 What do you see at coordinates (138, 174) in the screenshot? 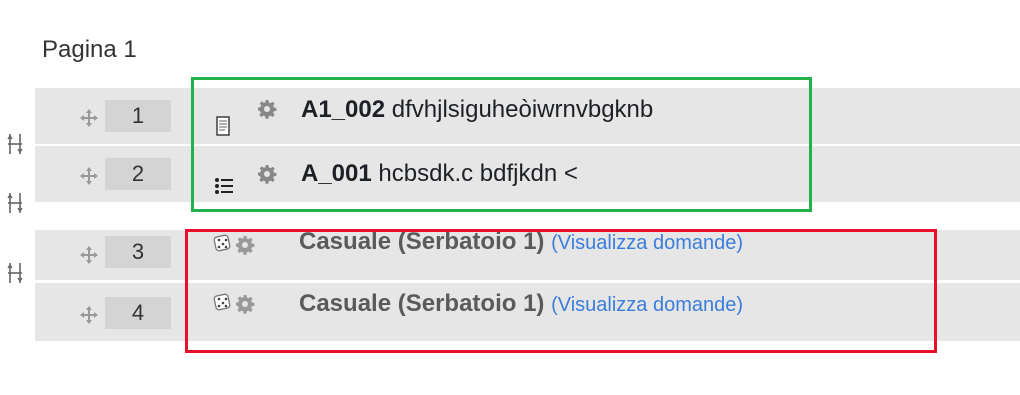
I see `question-number: 2` at bounding box center [138, 174].